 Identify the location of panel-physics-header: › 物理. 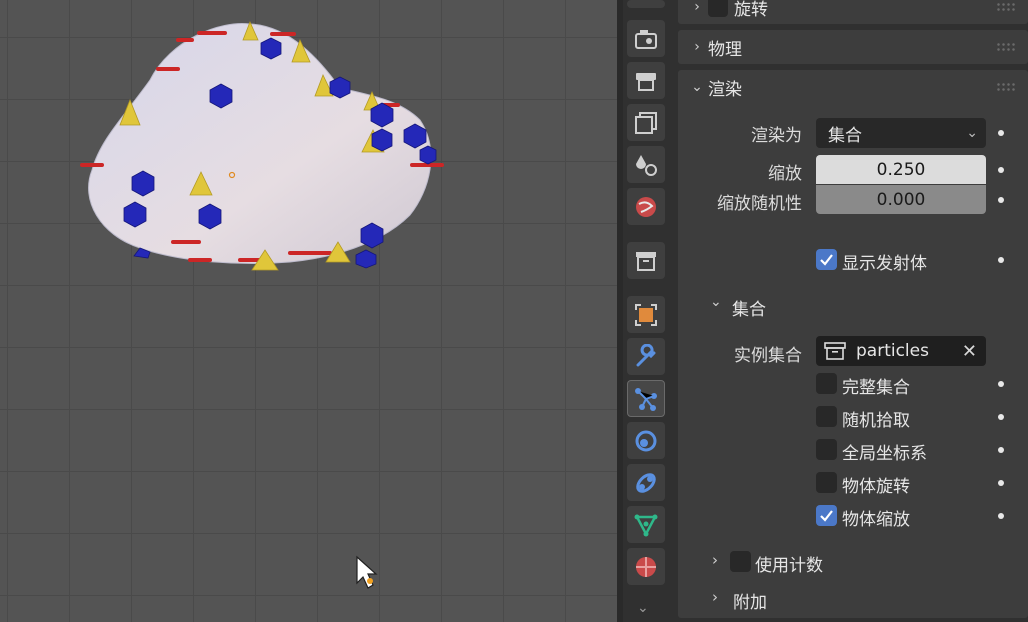
(853, 47).